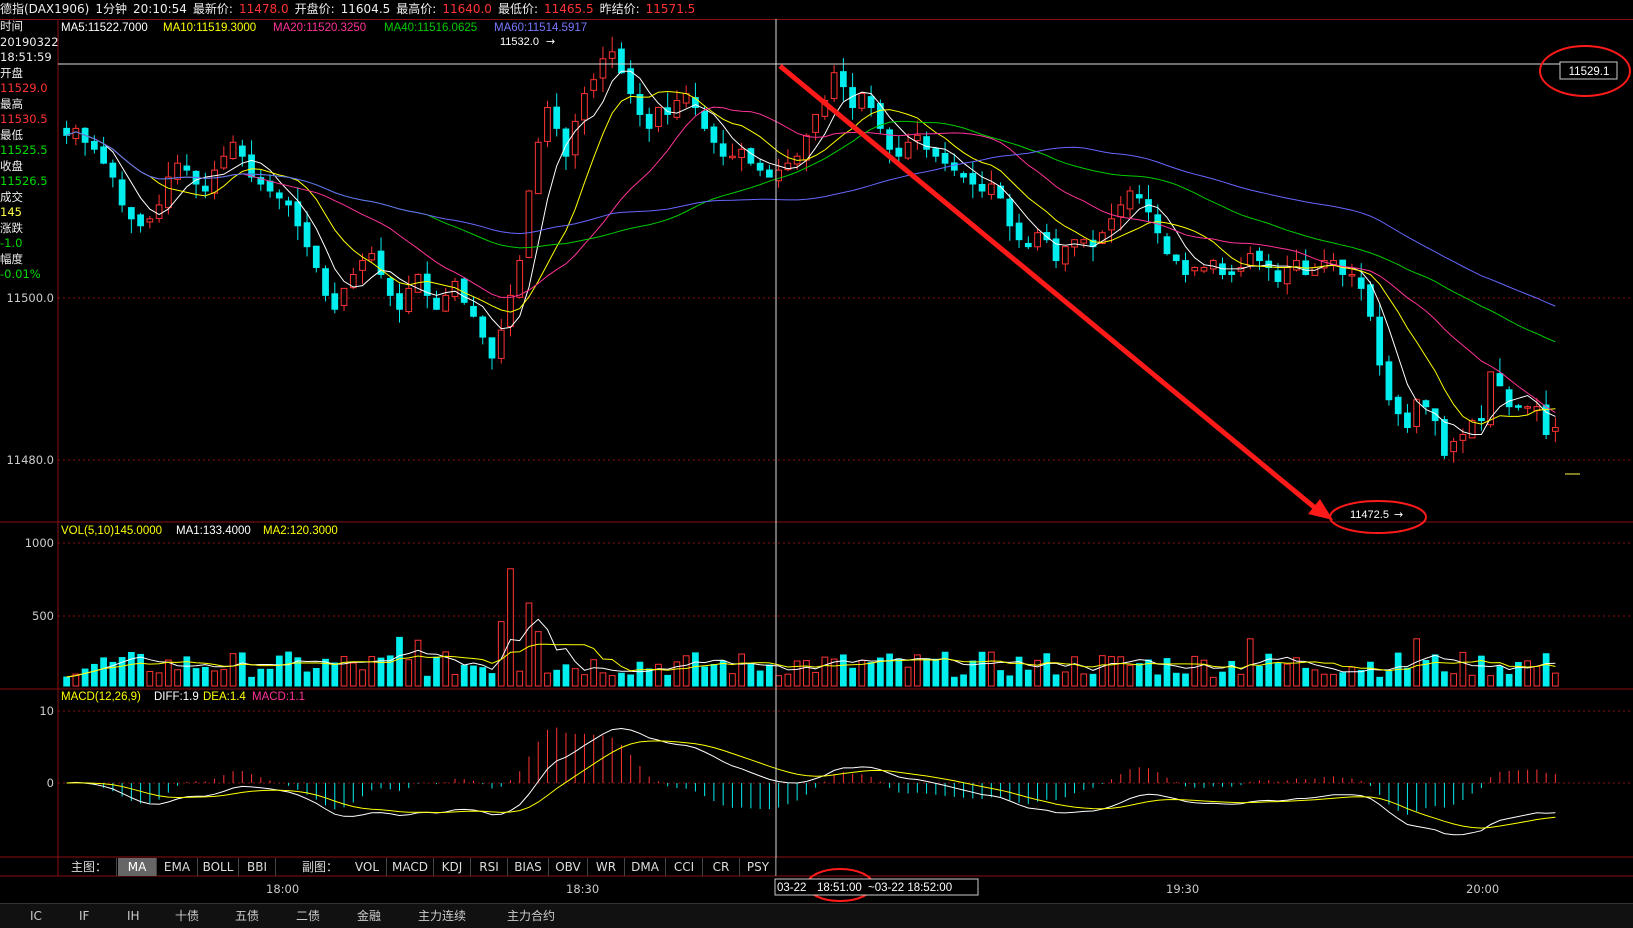 The image size is (1633, 928). I want to click on tab-bbi: BBI, so click(257, 867).